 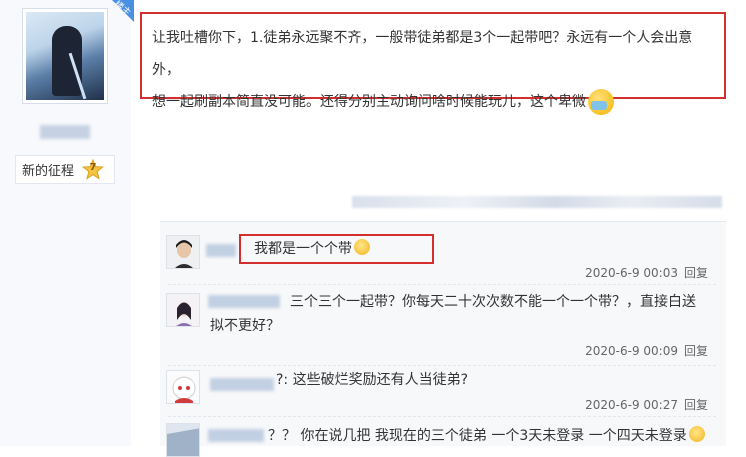 What do you see at coordinates (372, 380) in the screenshot?
I see `reply-text: ?: 这些破烂奖励还有人当徒弟?` at bounding box center [372, 380].